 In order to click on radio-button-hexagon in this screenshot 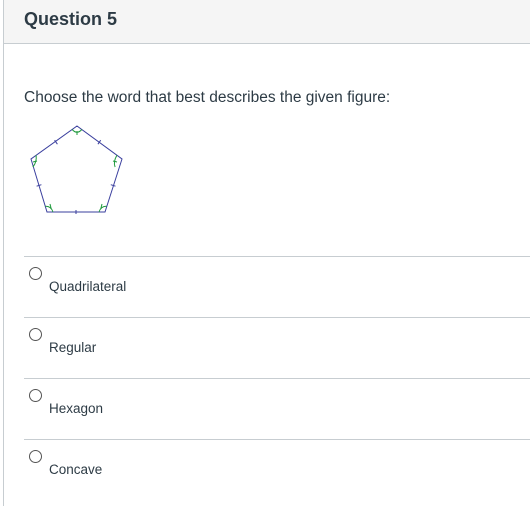, I will do `click(35, 395)`.